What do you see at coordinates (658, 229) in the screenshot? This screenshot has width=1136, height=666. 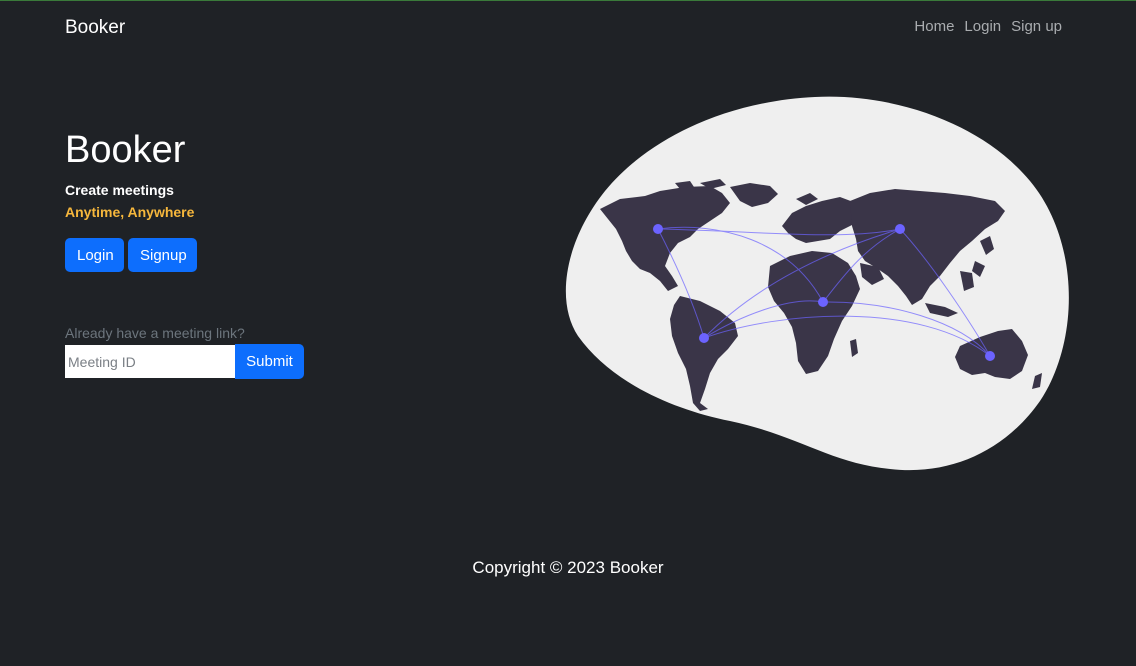 I see `node-north-america` at bounding box center [658, 229].